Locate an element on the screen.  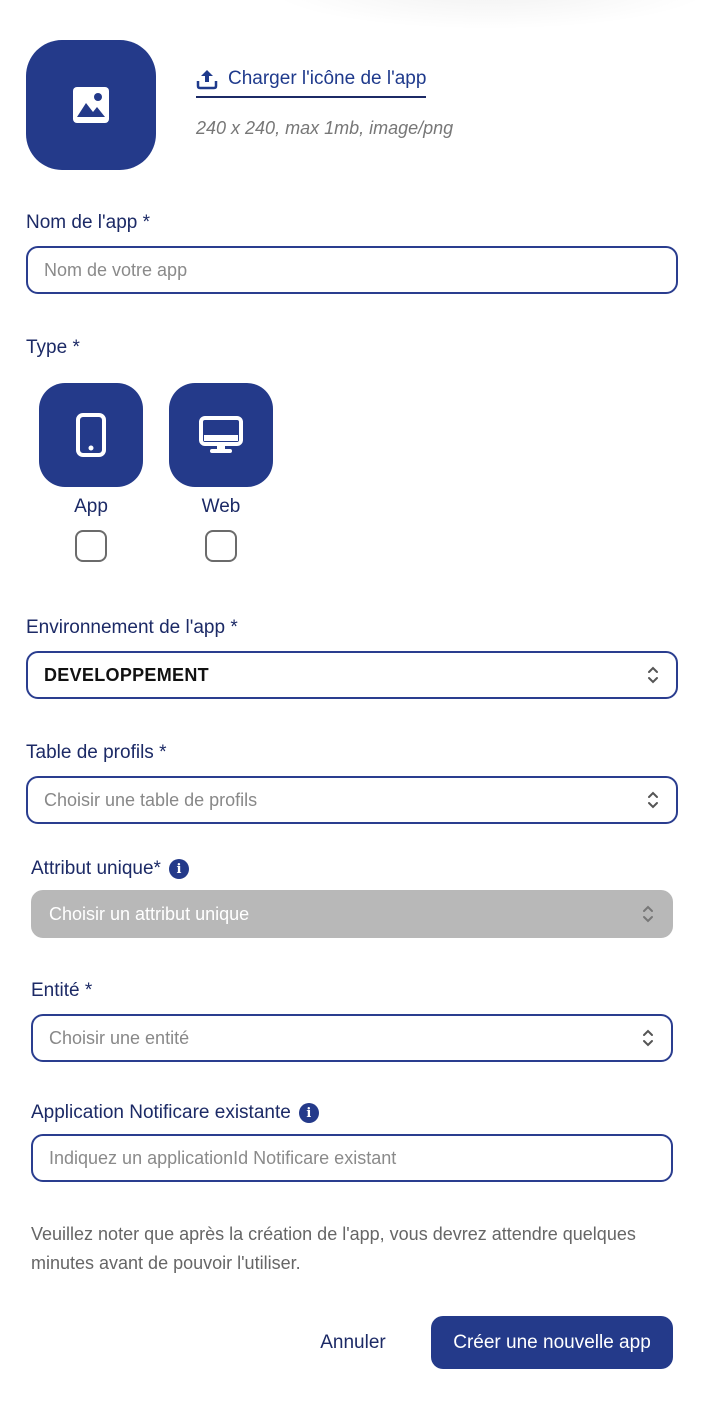
desktop-icon is located at coordinates (221, 434).